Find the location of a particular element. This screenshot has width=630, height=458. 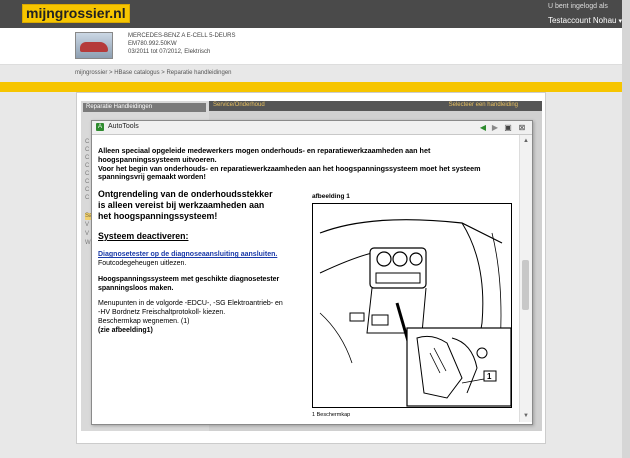

account-box: U bent ingelogd als Testaccount Nohau ▾ is located at coordinates (585, 15).